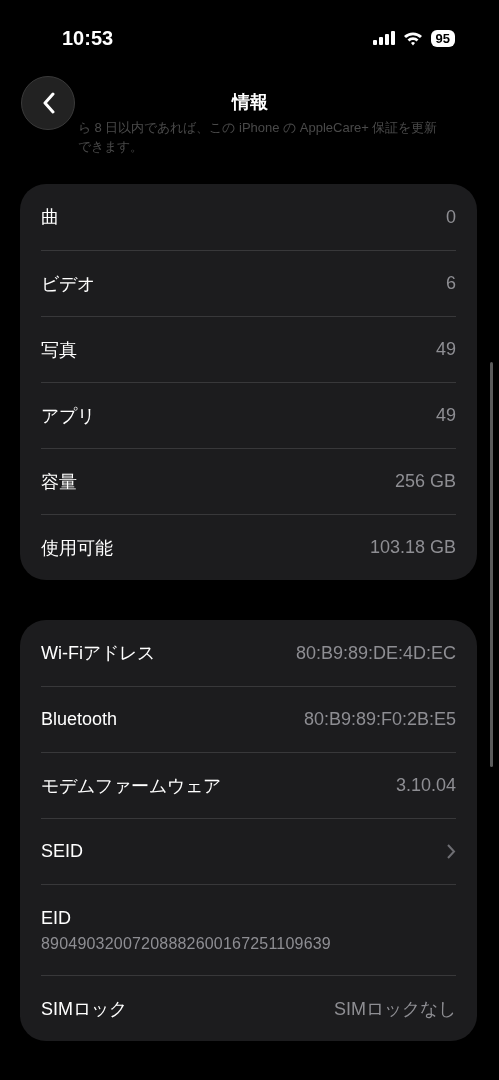  I want to click on status-time: 10:53, so click(88, 38).